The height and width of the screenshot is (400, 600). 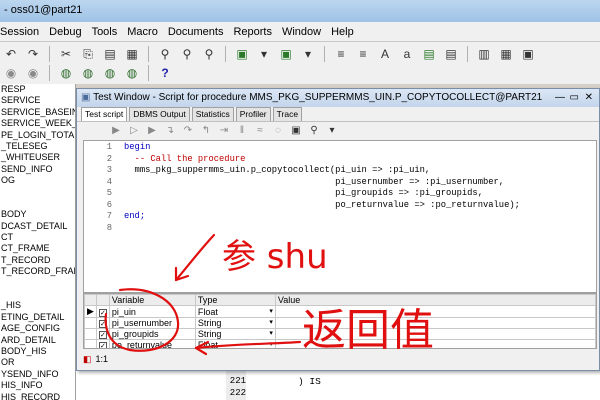 What do you see at coordinates (196, 32) in the screenshot?
I see `menu-documents: Documents` at bounding box center [196, 32].